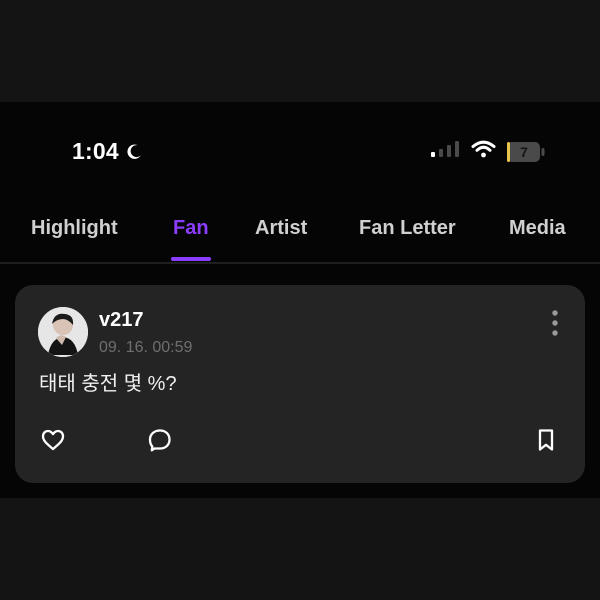  What do you see at coordinates (281, 236) in the screenshot?
I see `tab-artist: Artist` at bounding box center [281, 236].